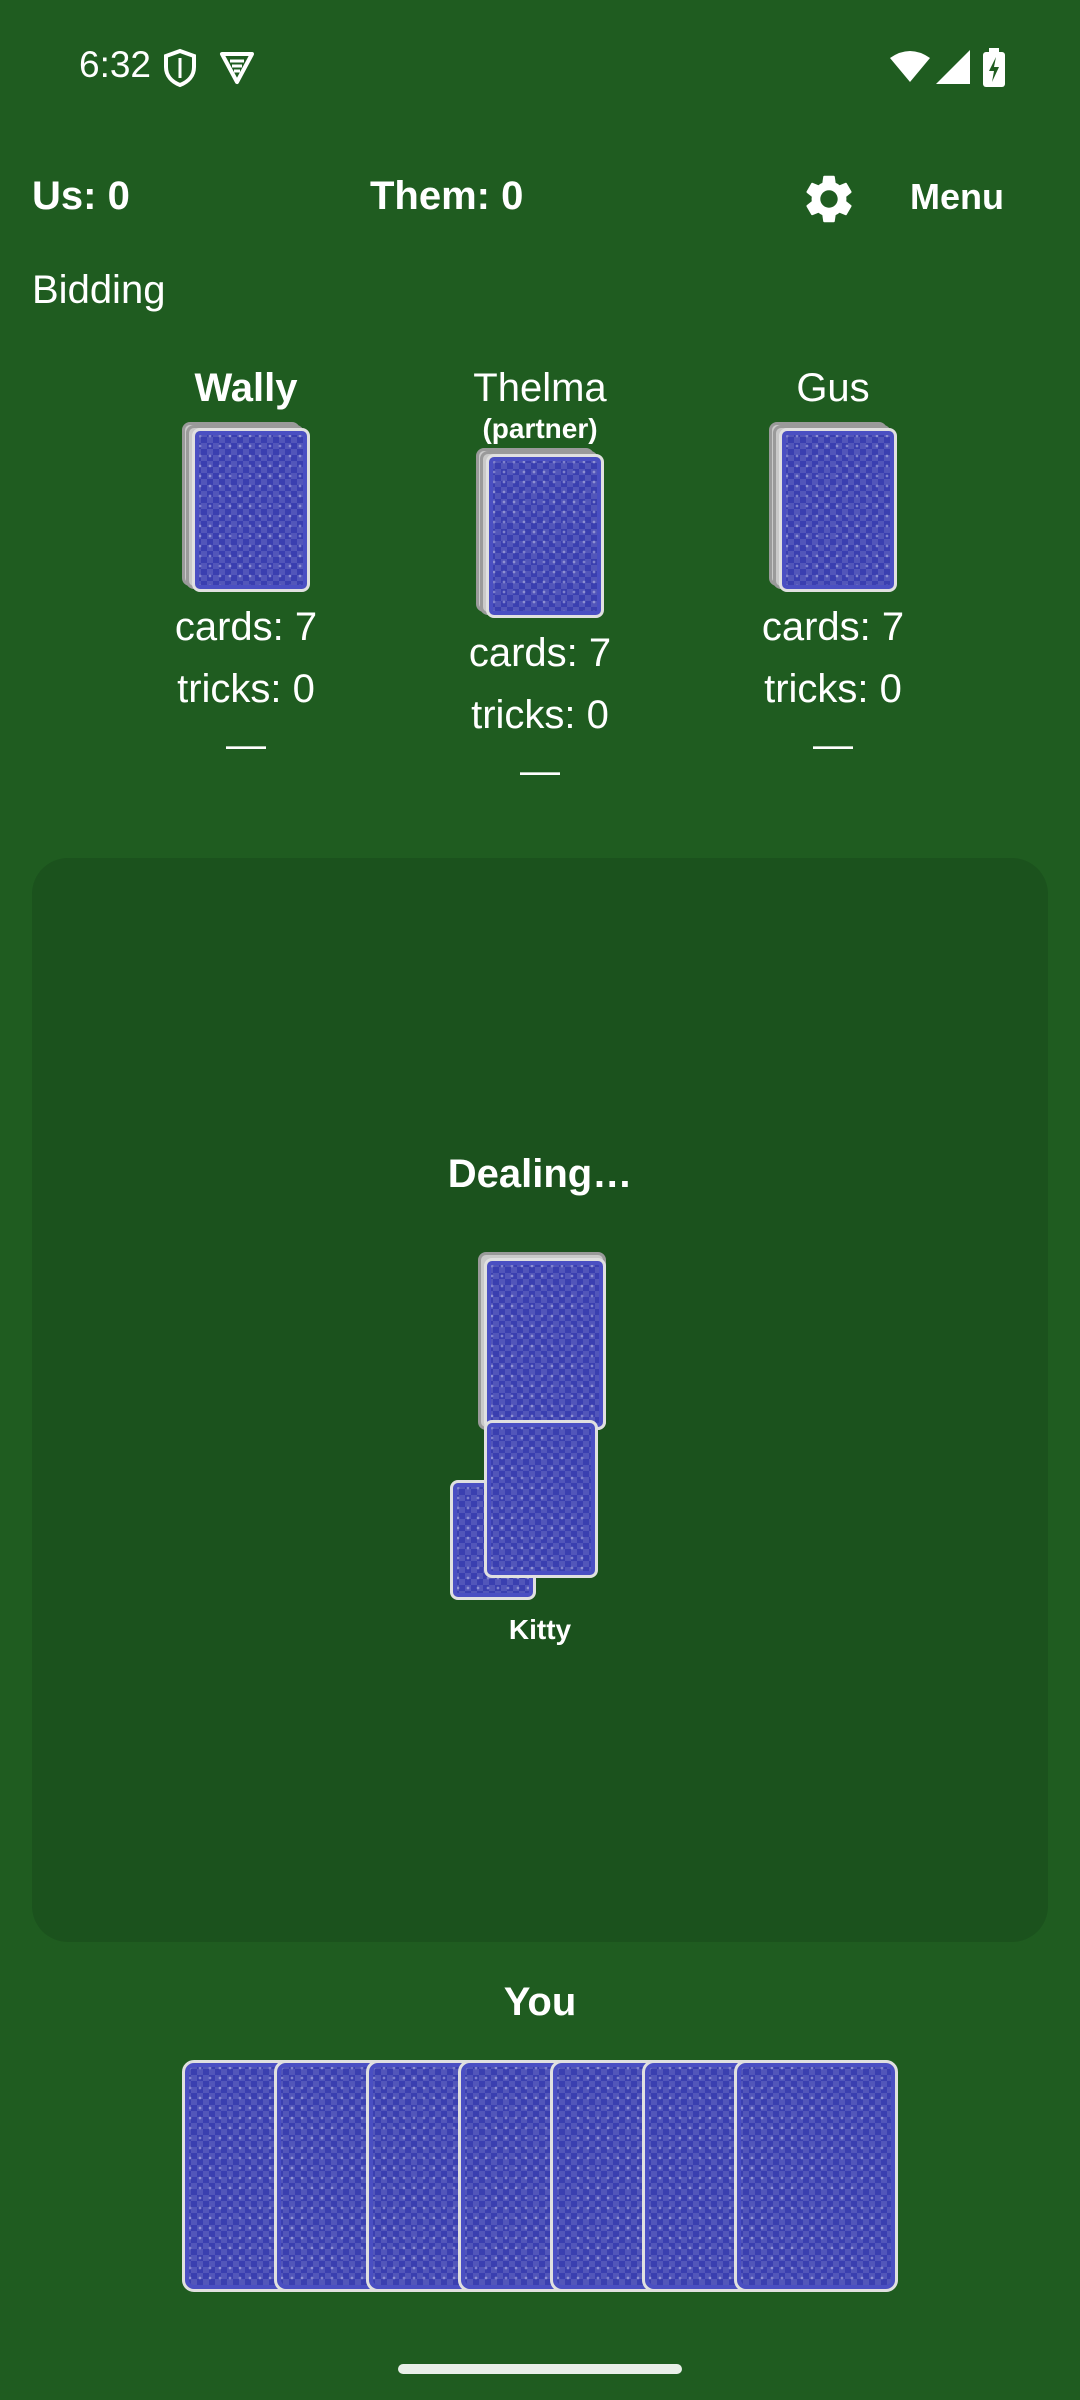 This screenshot has width=1080, height=2400. What do you see at coordinates (447, 196) in the screenshot?
I see `score-them: Them: 0` at bounding box center [447, 196].